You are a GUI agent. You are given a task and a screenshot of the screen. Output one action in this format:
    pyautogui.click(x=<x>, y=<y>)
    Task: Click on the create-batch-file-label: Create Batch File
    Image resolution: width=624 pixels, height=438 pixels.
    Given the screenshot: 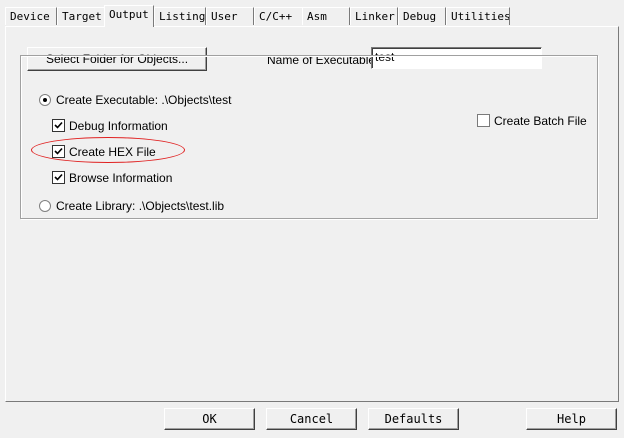 What is the action you would take?
    pyautogui.click(x=540, y=121)
    